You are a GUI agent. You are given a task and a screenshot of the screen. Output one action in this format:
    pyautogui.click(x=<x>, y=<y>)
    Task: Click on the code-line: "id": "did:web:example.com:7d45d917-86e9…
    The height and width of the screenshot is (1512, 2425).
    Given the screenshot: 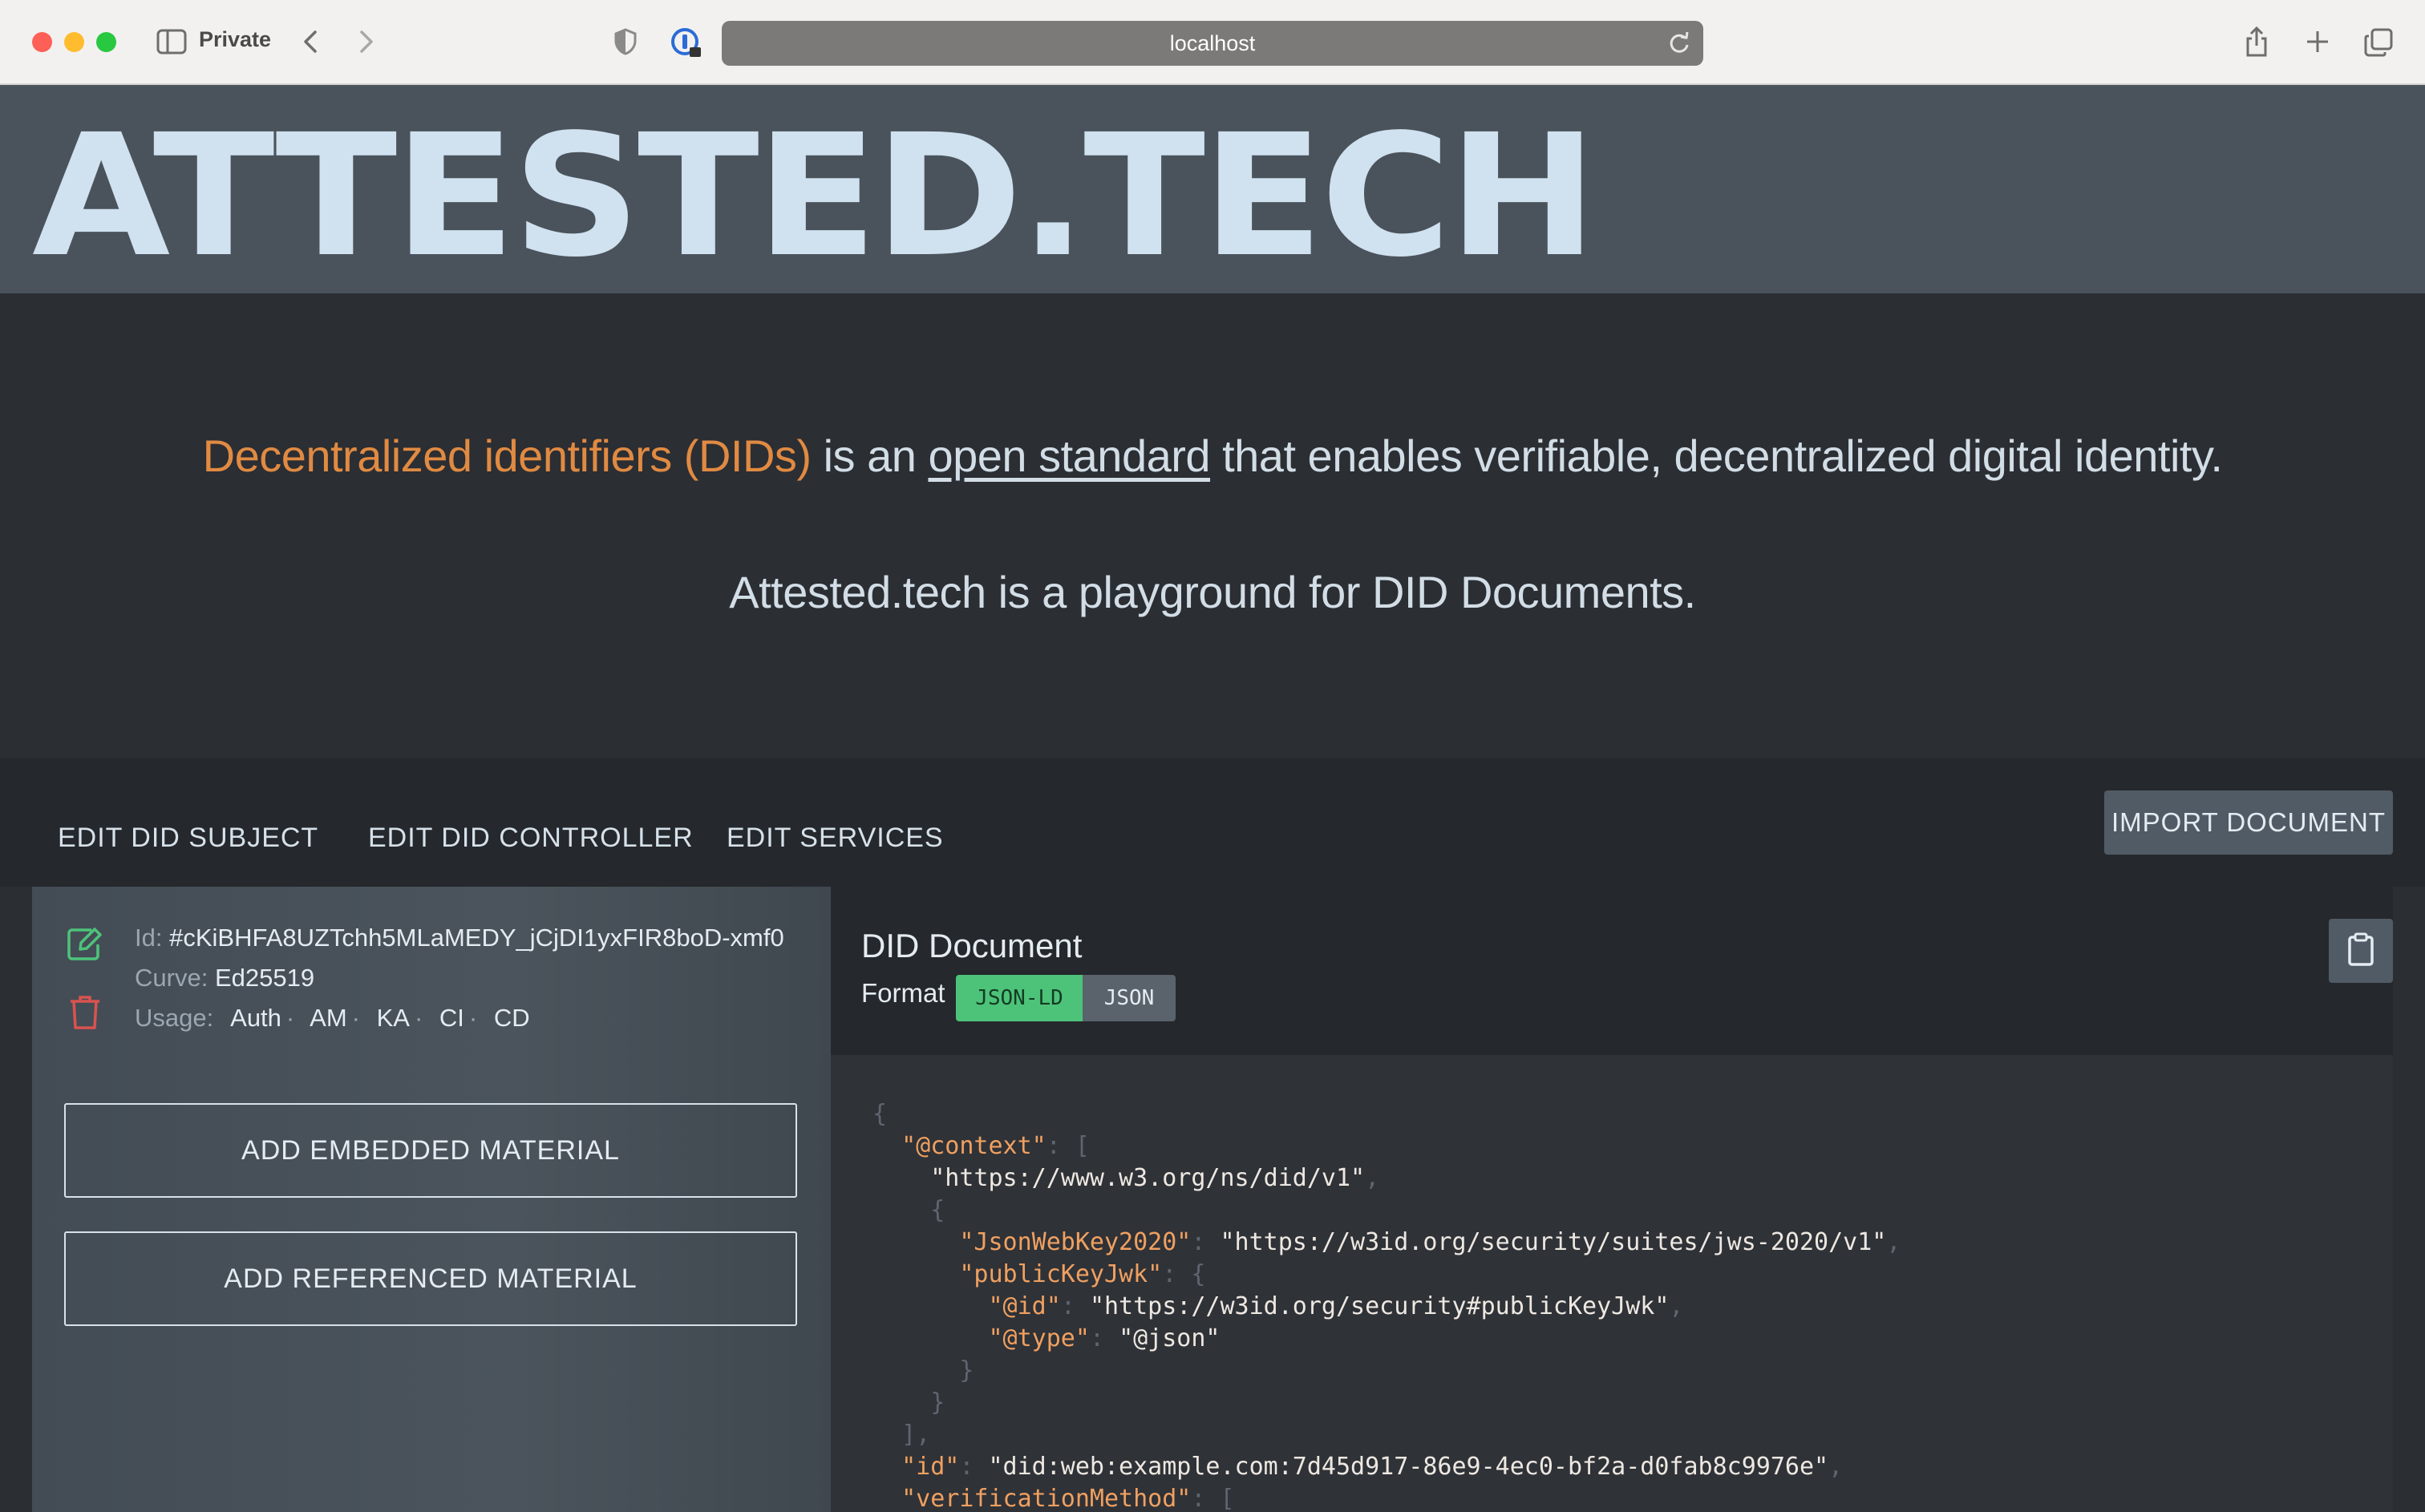 What is the action you would take?
    pyautogui.click(x=1386, y=1467)
    